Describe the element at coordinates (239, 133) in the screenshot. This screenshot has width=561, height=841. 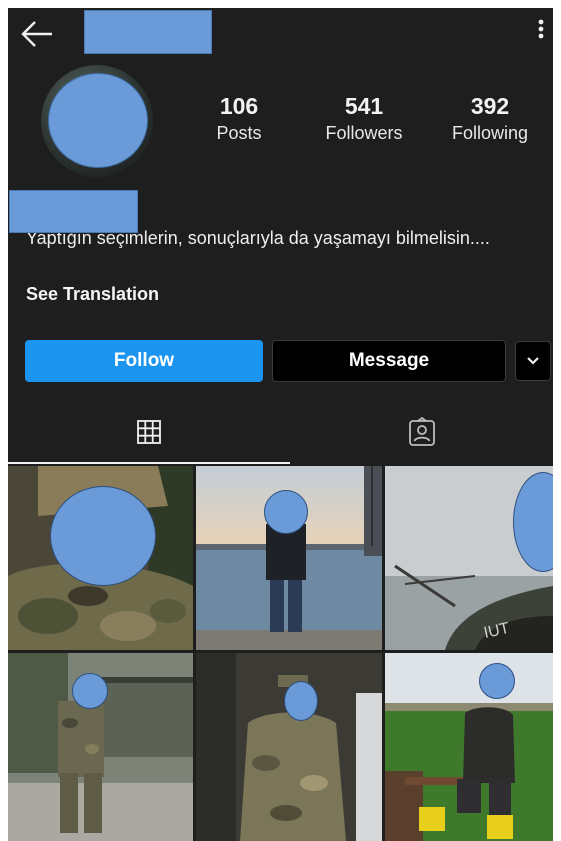
I see `posts-label: Posts` at that location.